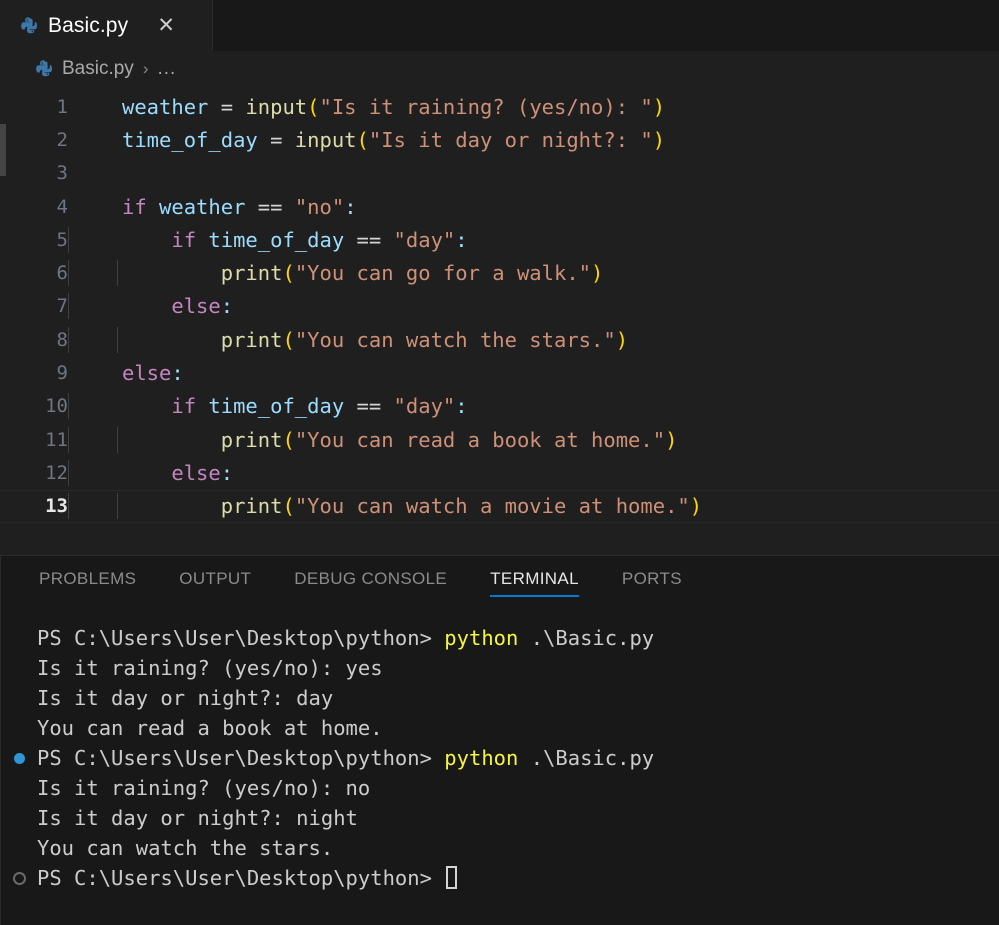  What do you see at coordinates (499, 206) in the screenshot?
I see `code-line: 4 if weather == "no":` at bounding box center [499, 206].